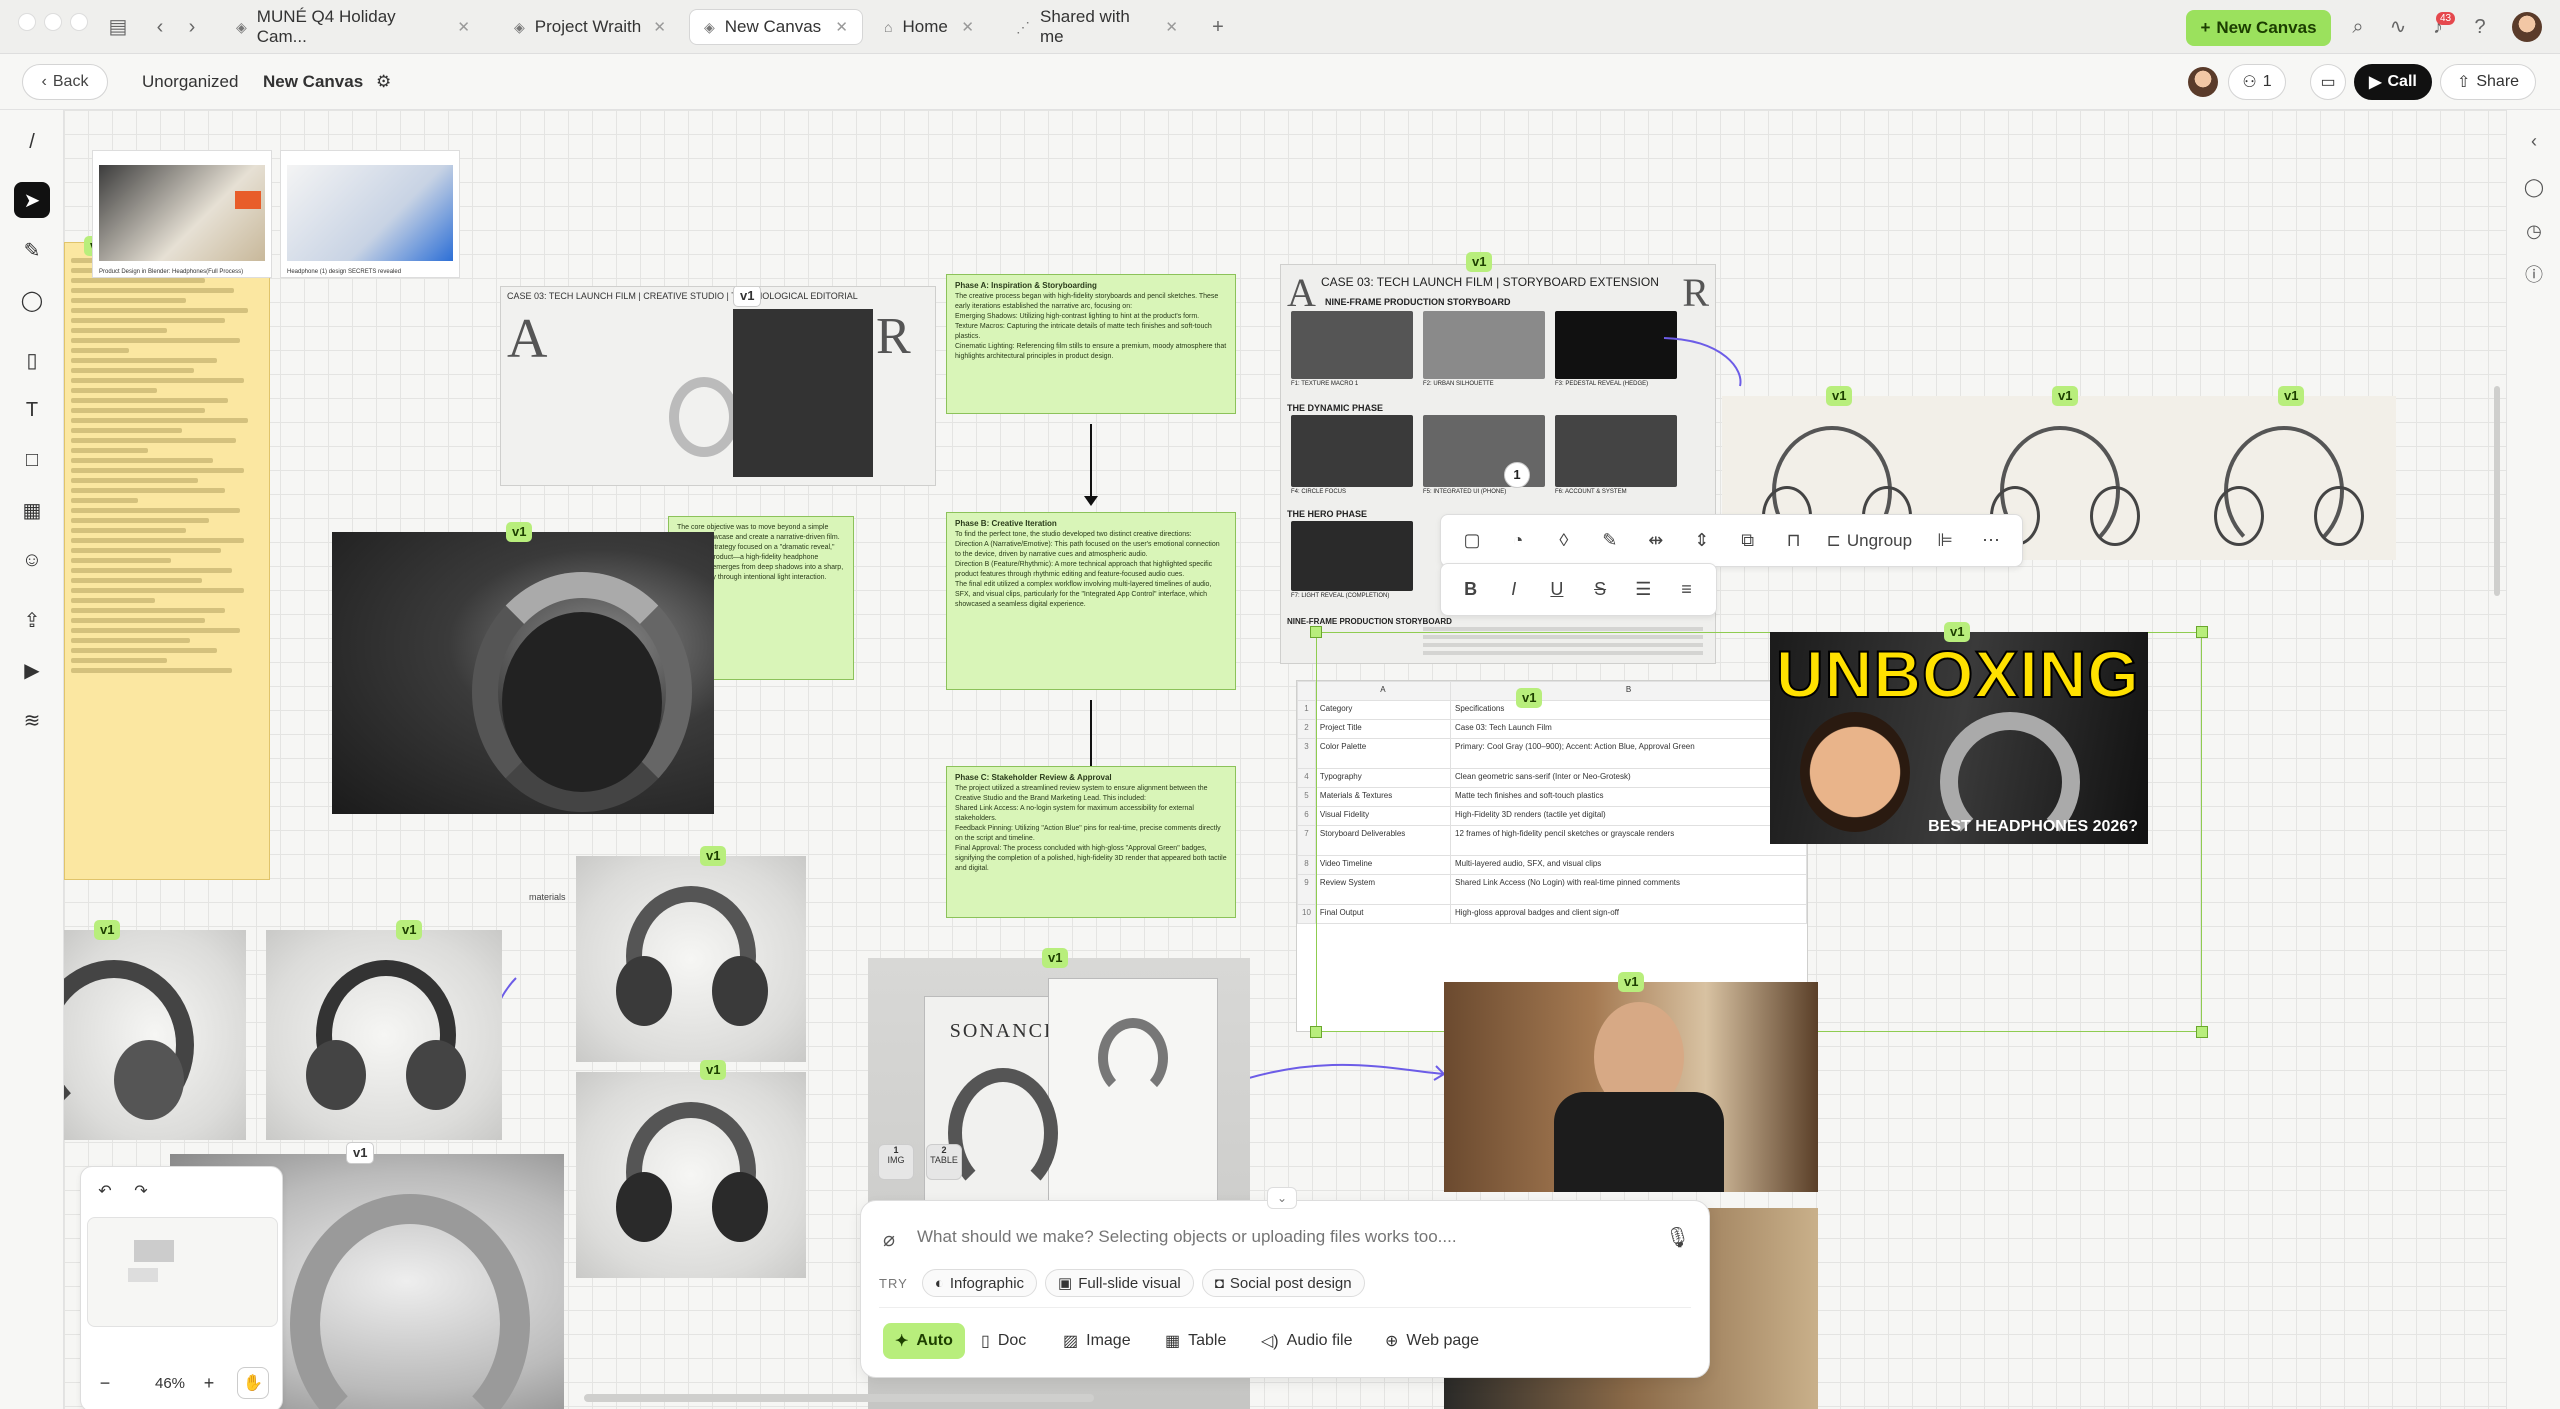 This screenshot has width=2560, height=1409. What do you see at coordinates (1702, 541) in the screenshot?
I see `flip-vertical-icon: ⇕` at bounding box center [1702, 541].